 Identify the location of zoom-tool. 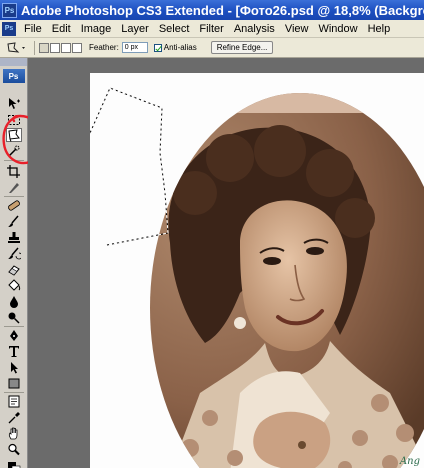
(14, 449).